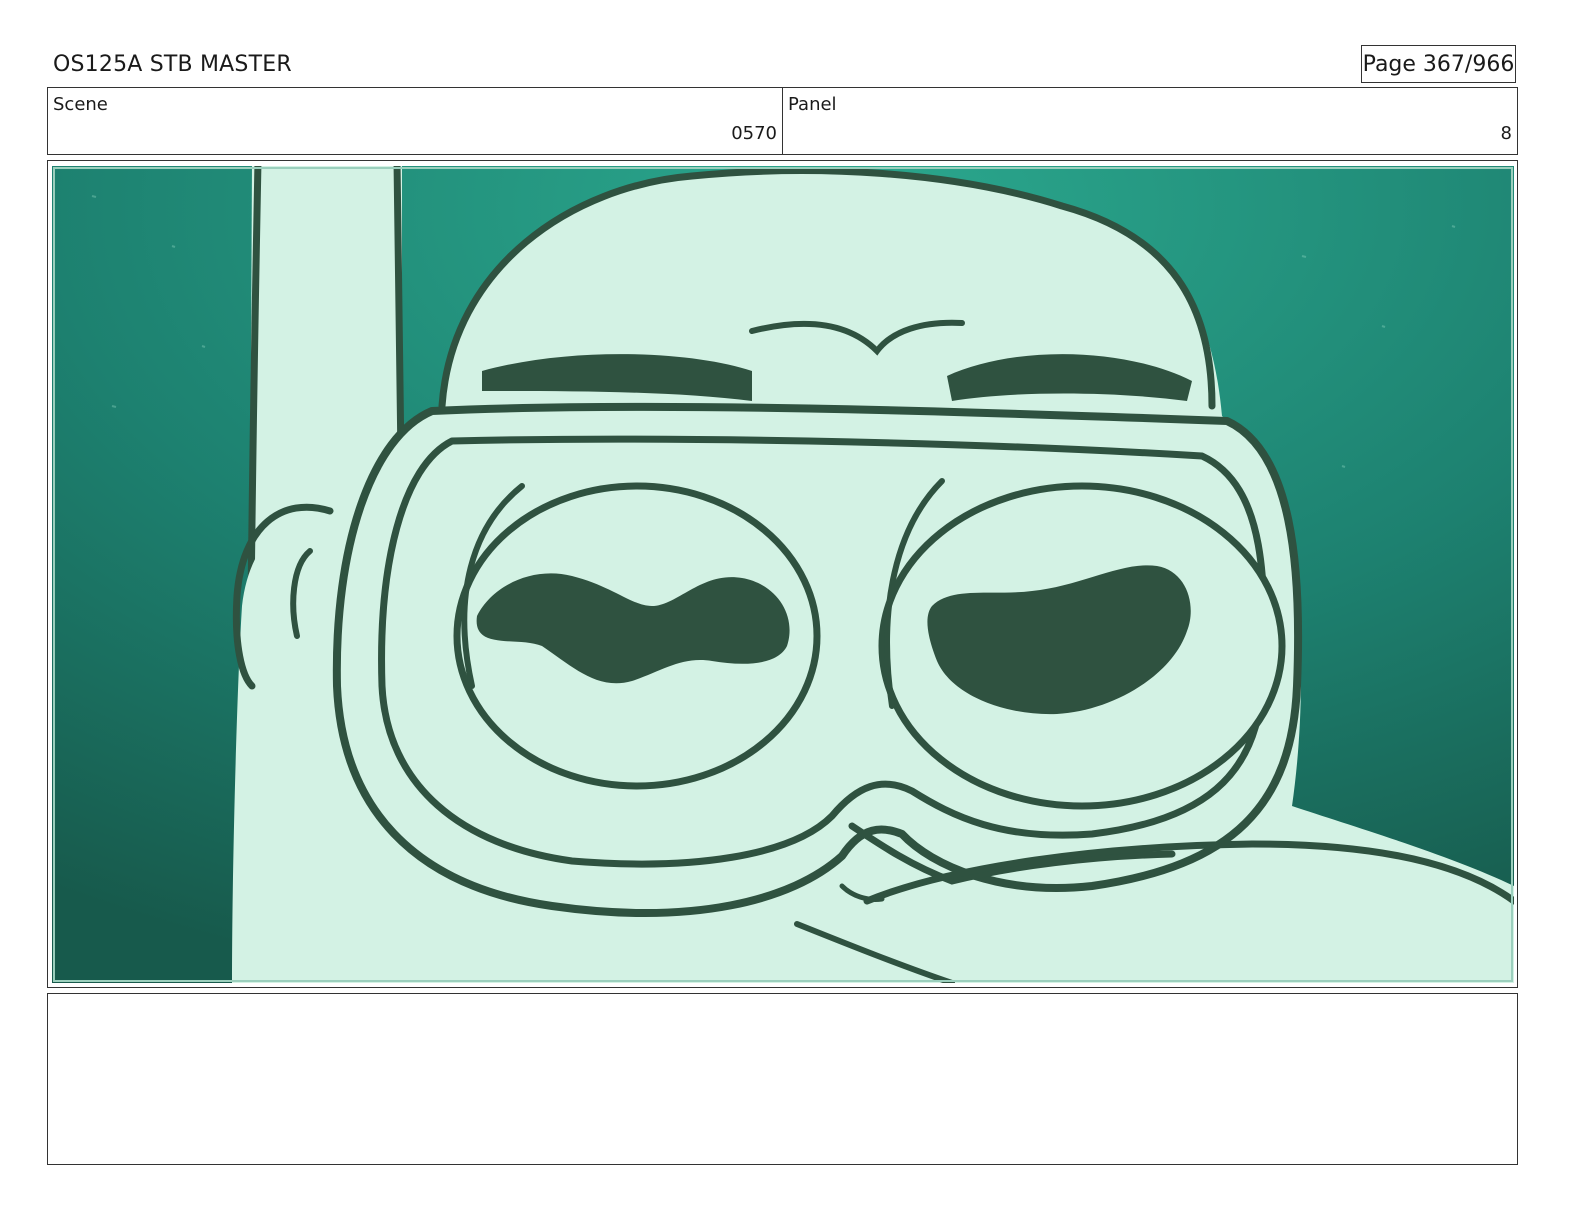 This screenshot has width=1584, height=1224. I want to click on scene-label: Scene, so click(80, 104).